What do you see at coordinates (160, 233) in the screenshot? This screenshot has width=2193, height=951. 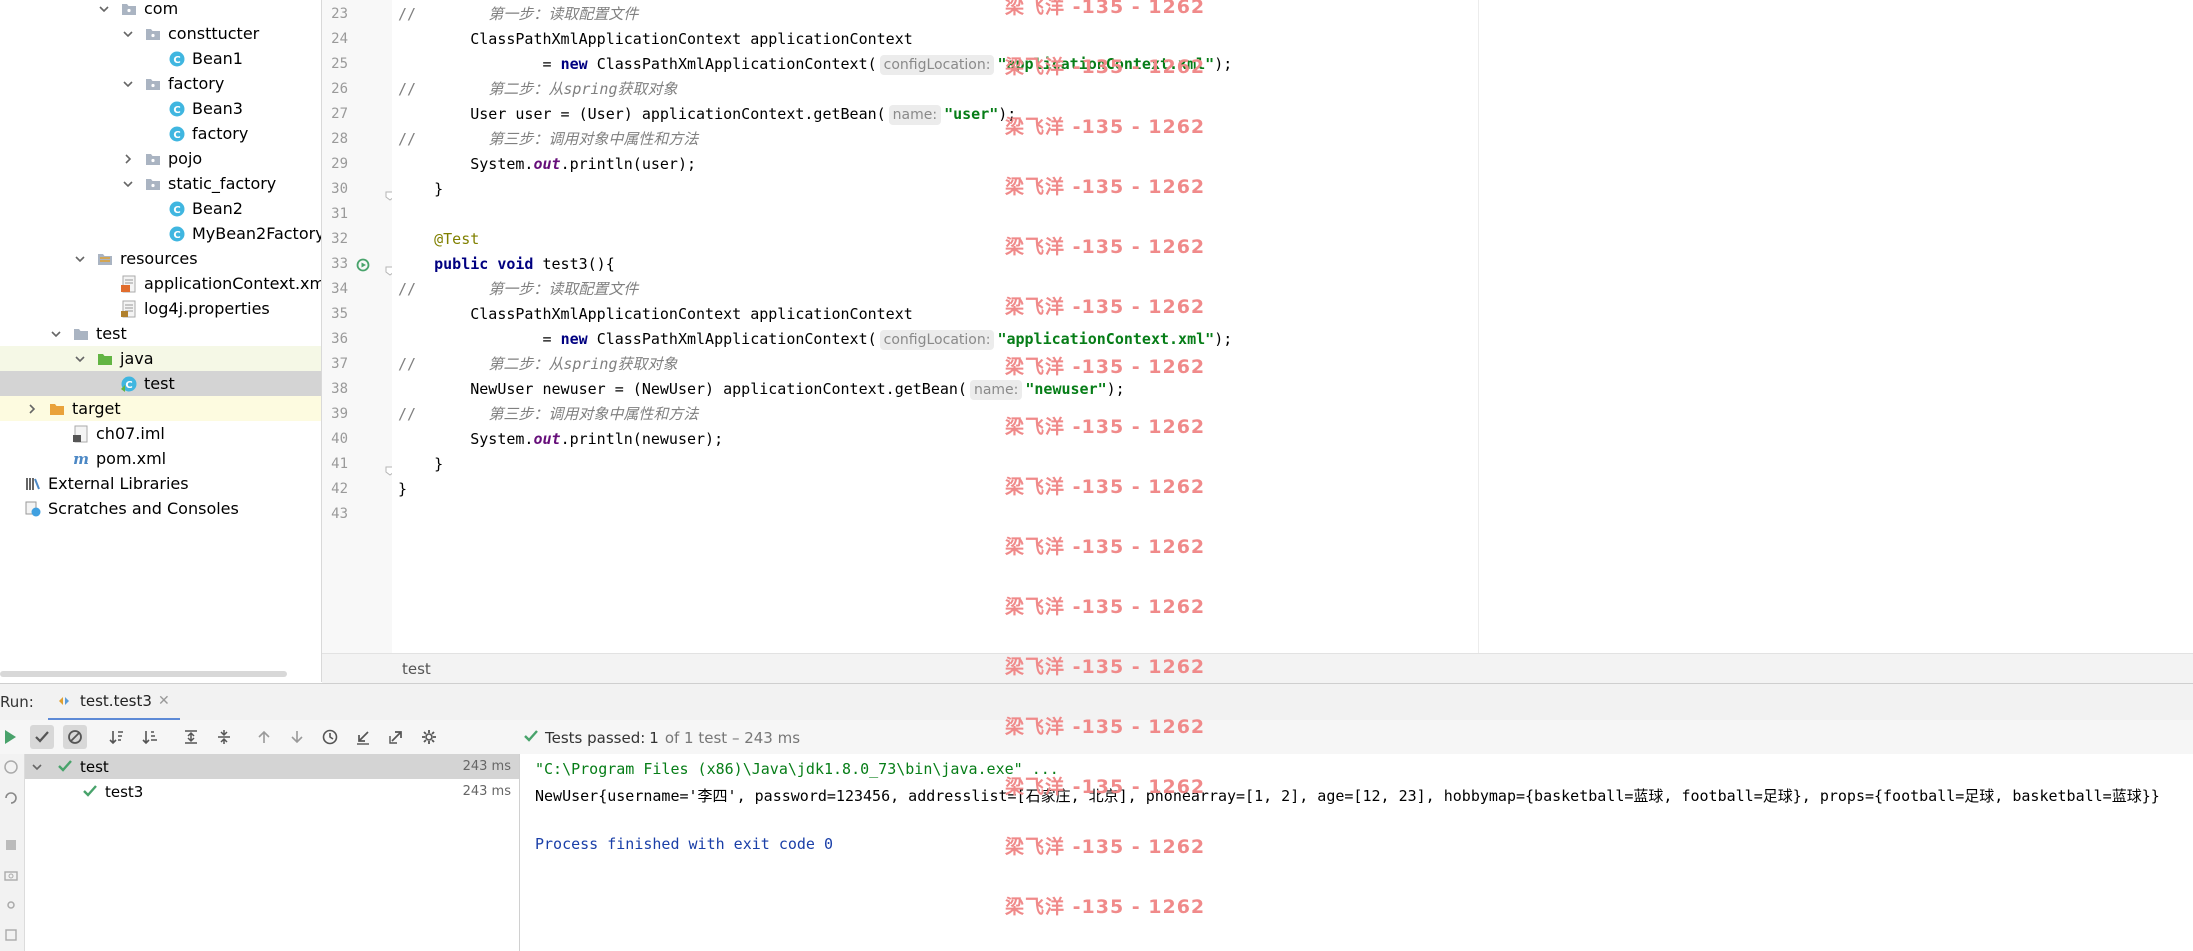 I see `tree-item-mybean2factory: C MyBean2Factory` at bounding box center [160, 233].